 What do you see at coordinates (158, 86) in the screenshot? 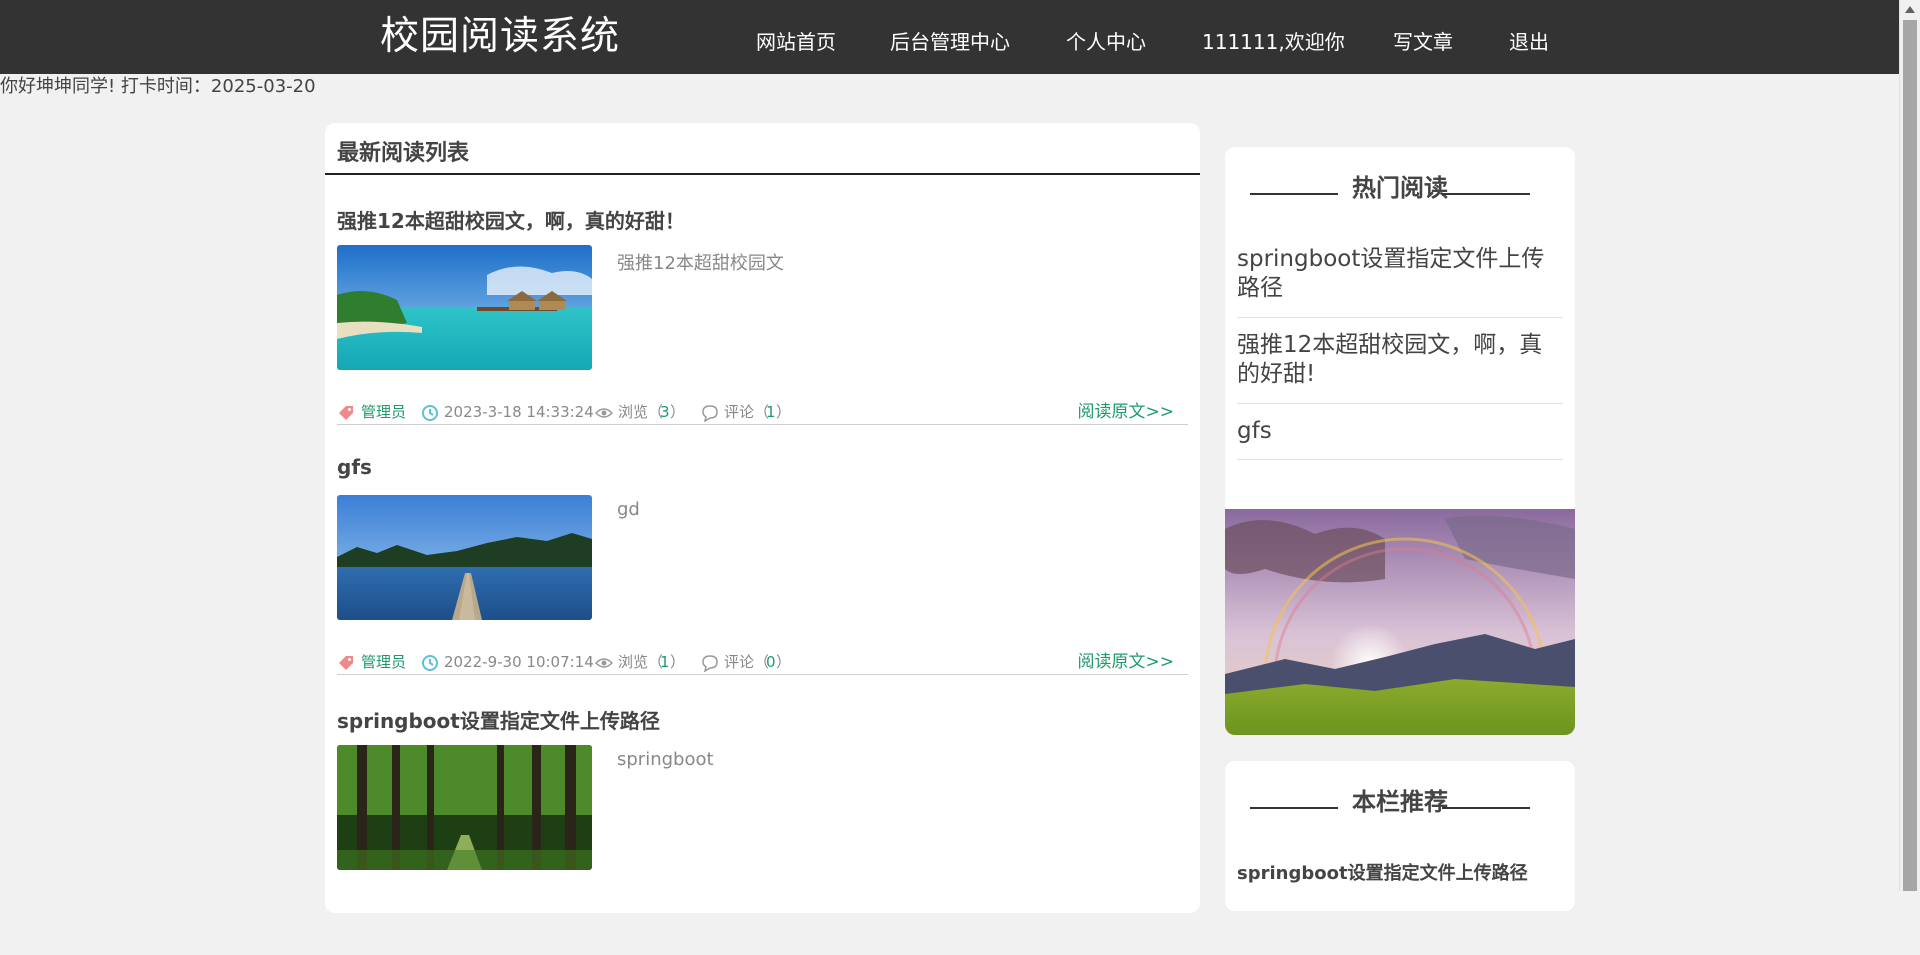
I see `greeting-text: 你好坤坤同学! 打卡时间：2025-03-20` at bounding box center [158, 86].